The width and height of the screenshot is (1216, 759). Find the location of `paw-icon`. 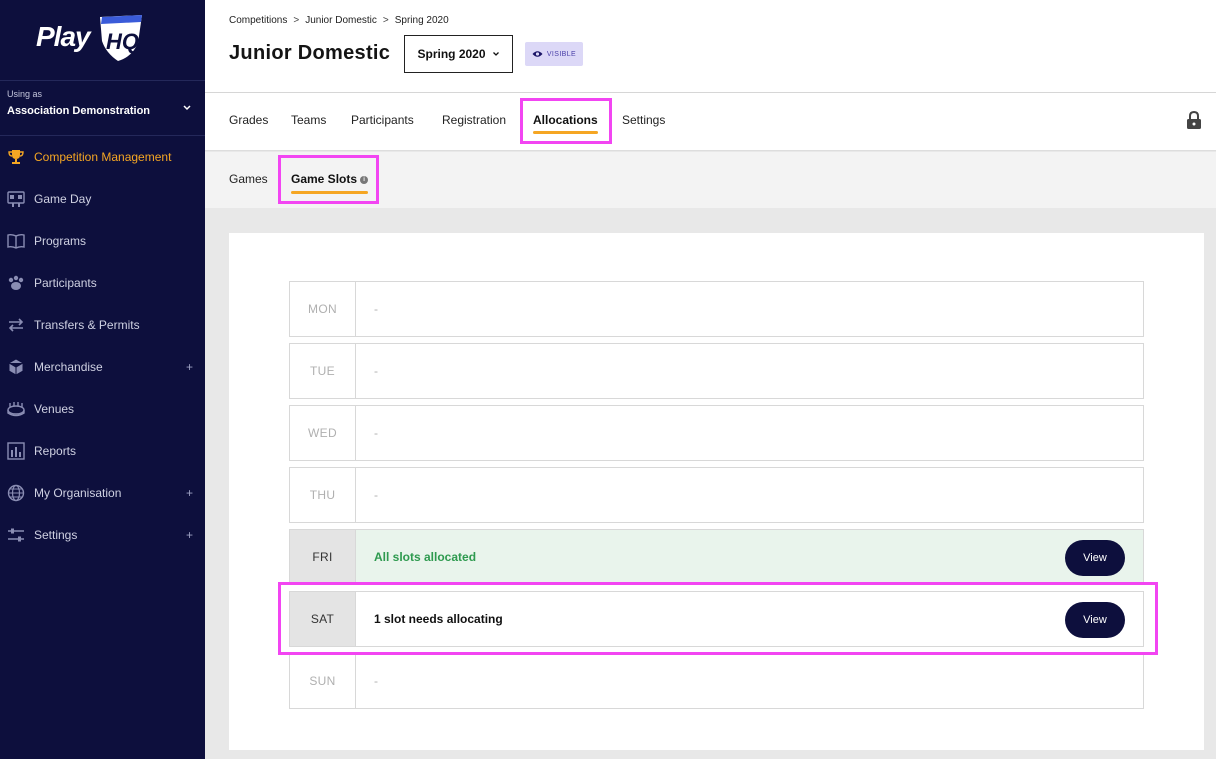

paw-icon is located at coordinates (16, 283).